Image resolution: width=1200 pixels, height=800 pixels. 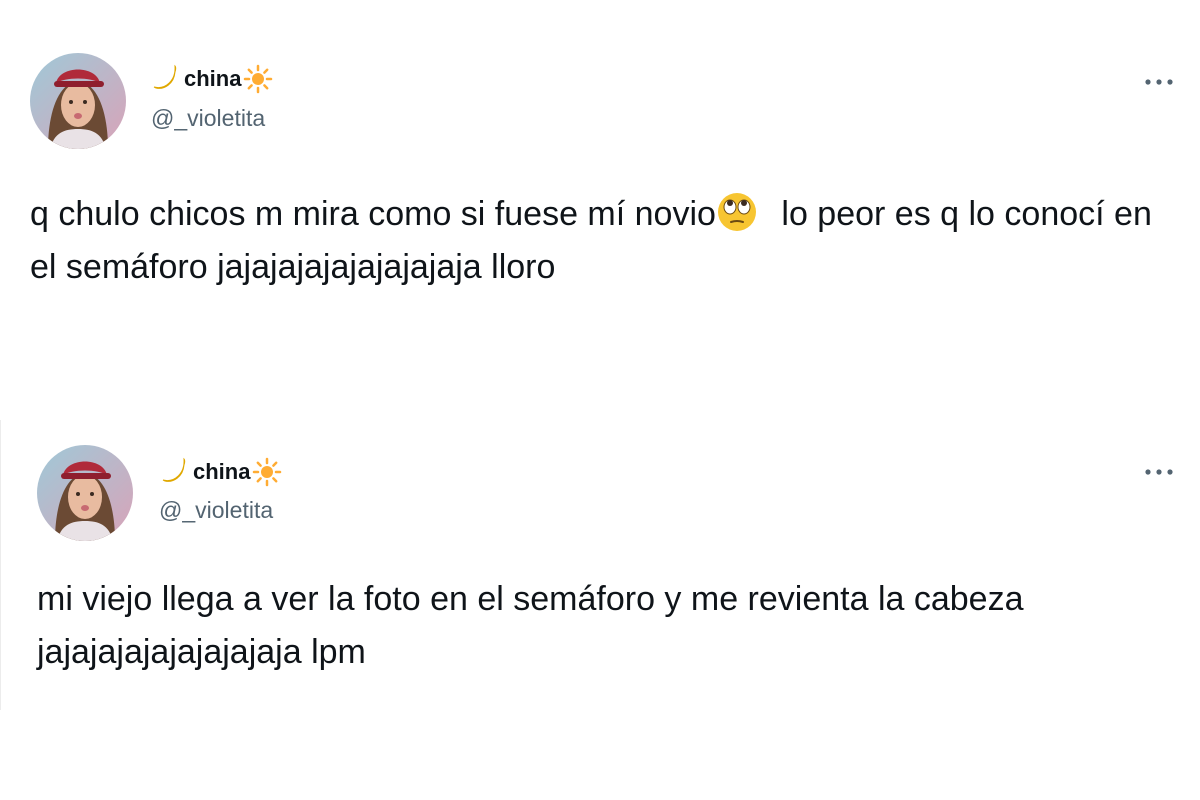 I want to click on face-with-rolling-eyes-icon, so click(x=737, y=212).